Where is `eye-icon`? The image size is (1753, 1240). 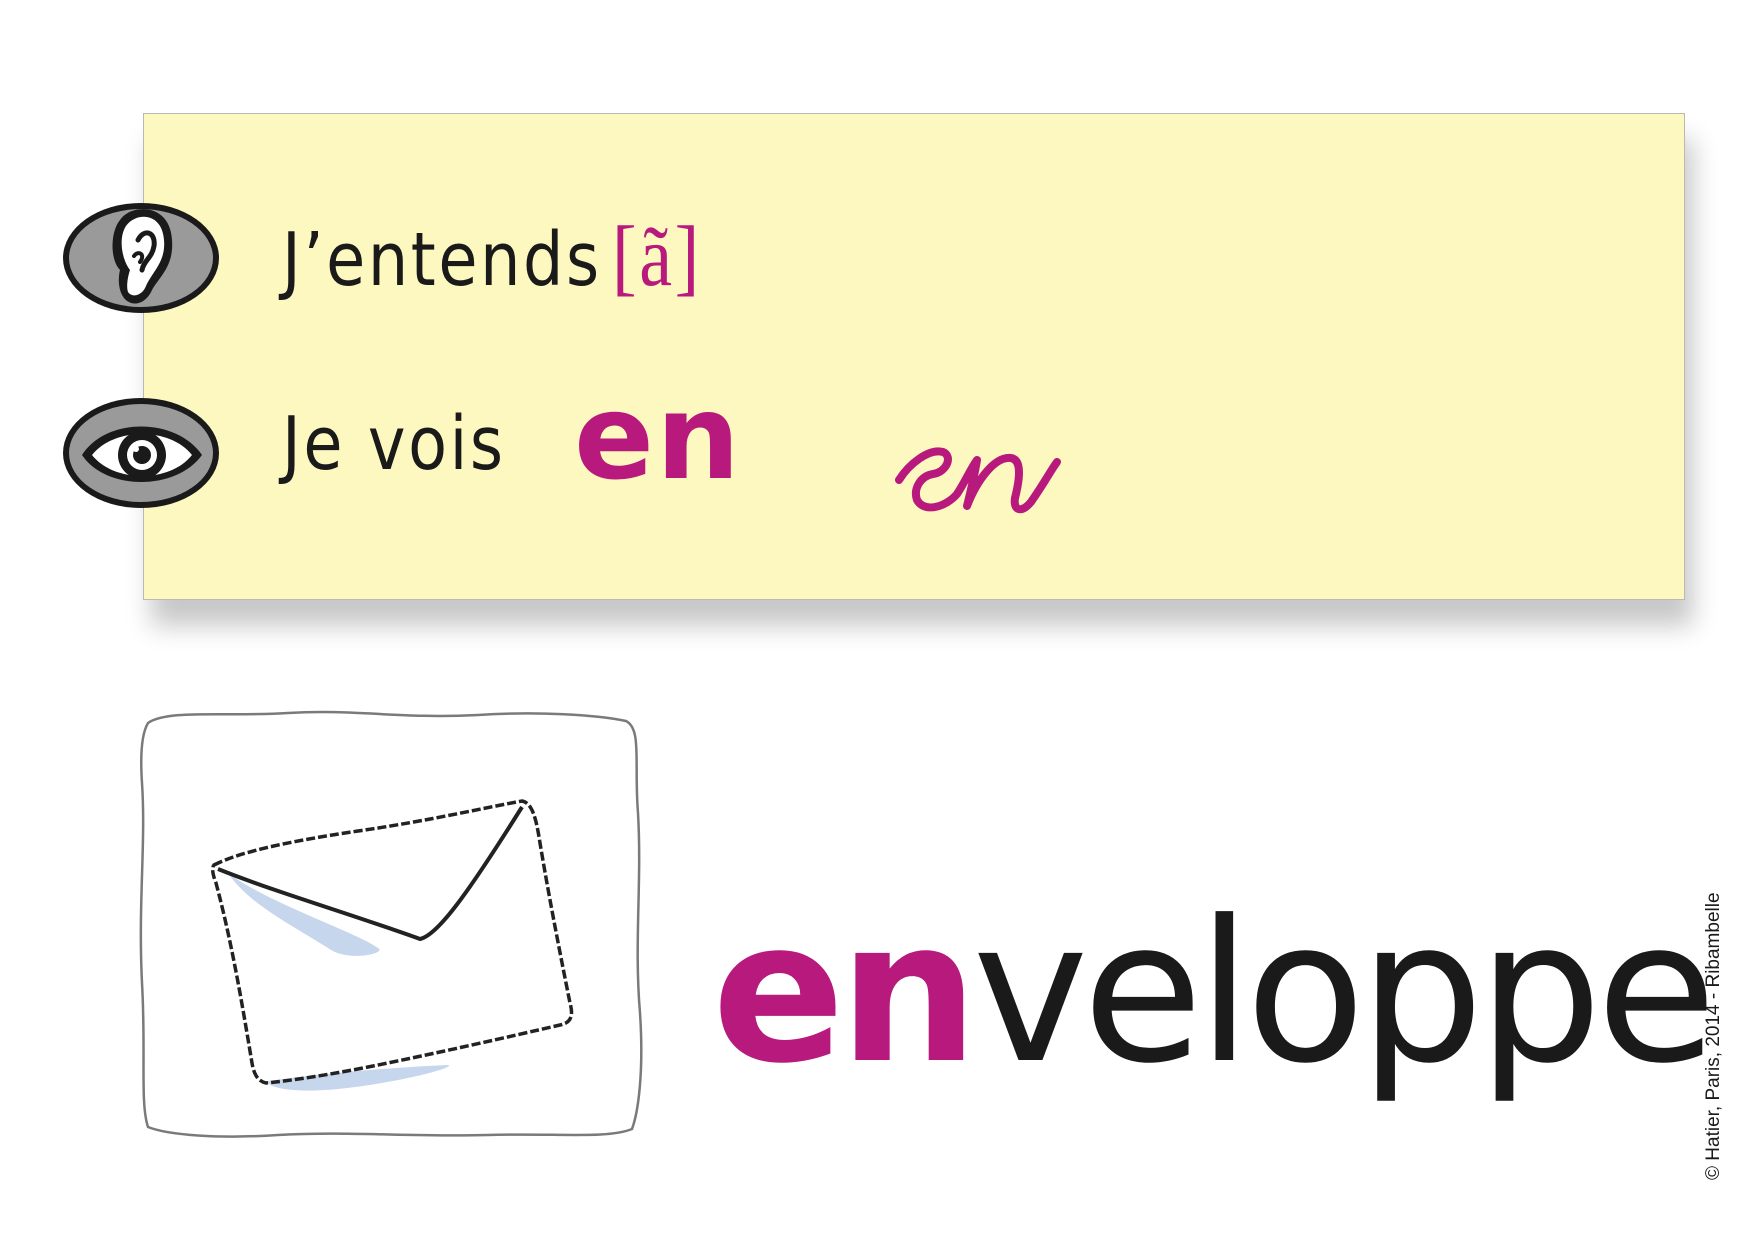
eye-icon is located at coordinates (141, 453).